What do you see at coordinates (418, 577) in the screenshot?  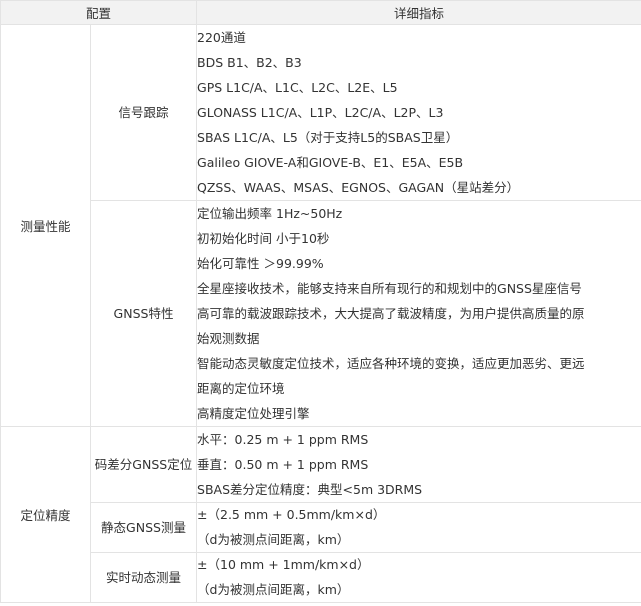 I see `details-rtk-survey: ±（10 mm + 1mm/km×d） （d为被测点间距离，km）` at bounding box center [418, 577].